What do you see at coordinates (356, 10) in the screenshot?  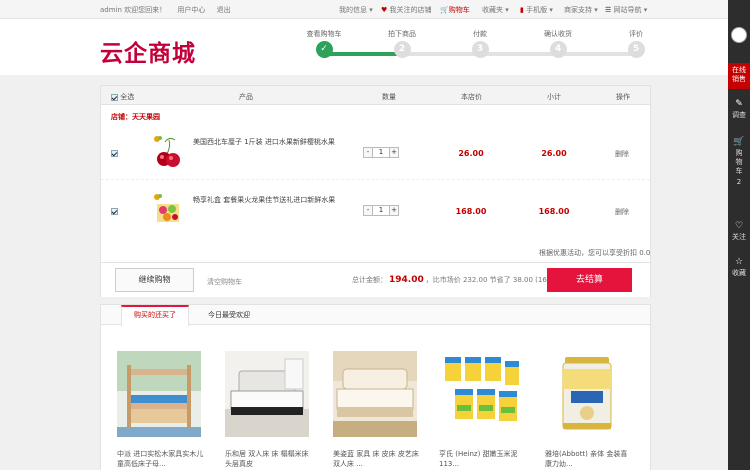 I see `my-info-link: 我的信息 ▾` at bounding box center [356, 10].